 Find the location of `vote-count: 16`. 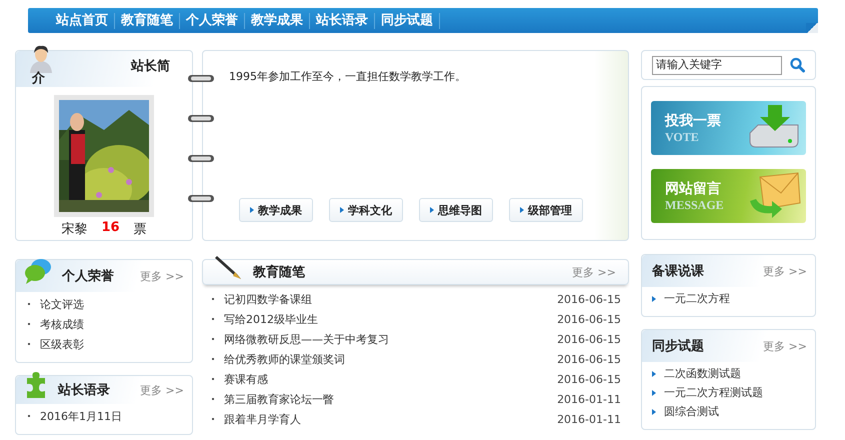

vote-count: 16 is located at coordinates (110, 228).